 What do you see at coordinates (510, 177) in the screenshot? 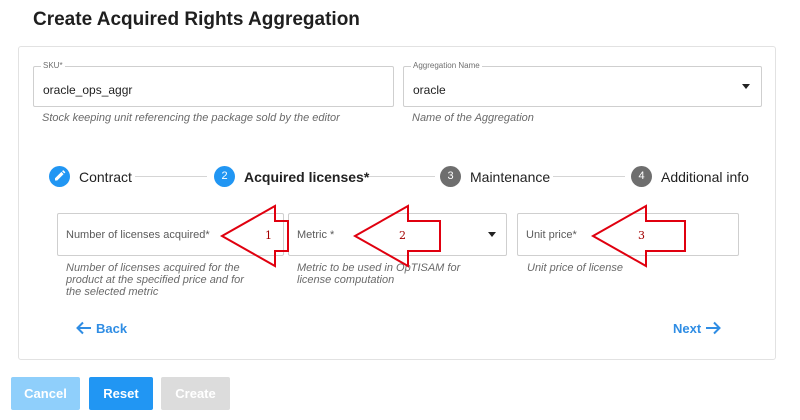
I see `step-maintenance-label: Maintenance` at bounding box center [510, 177].